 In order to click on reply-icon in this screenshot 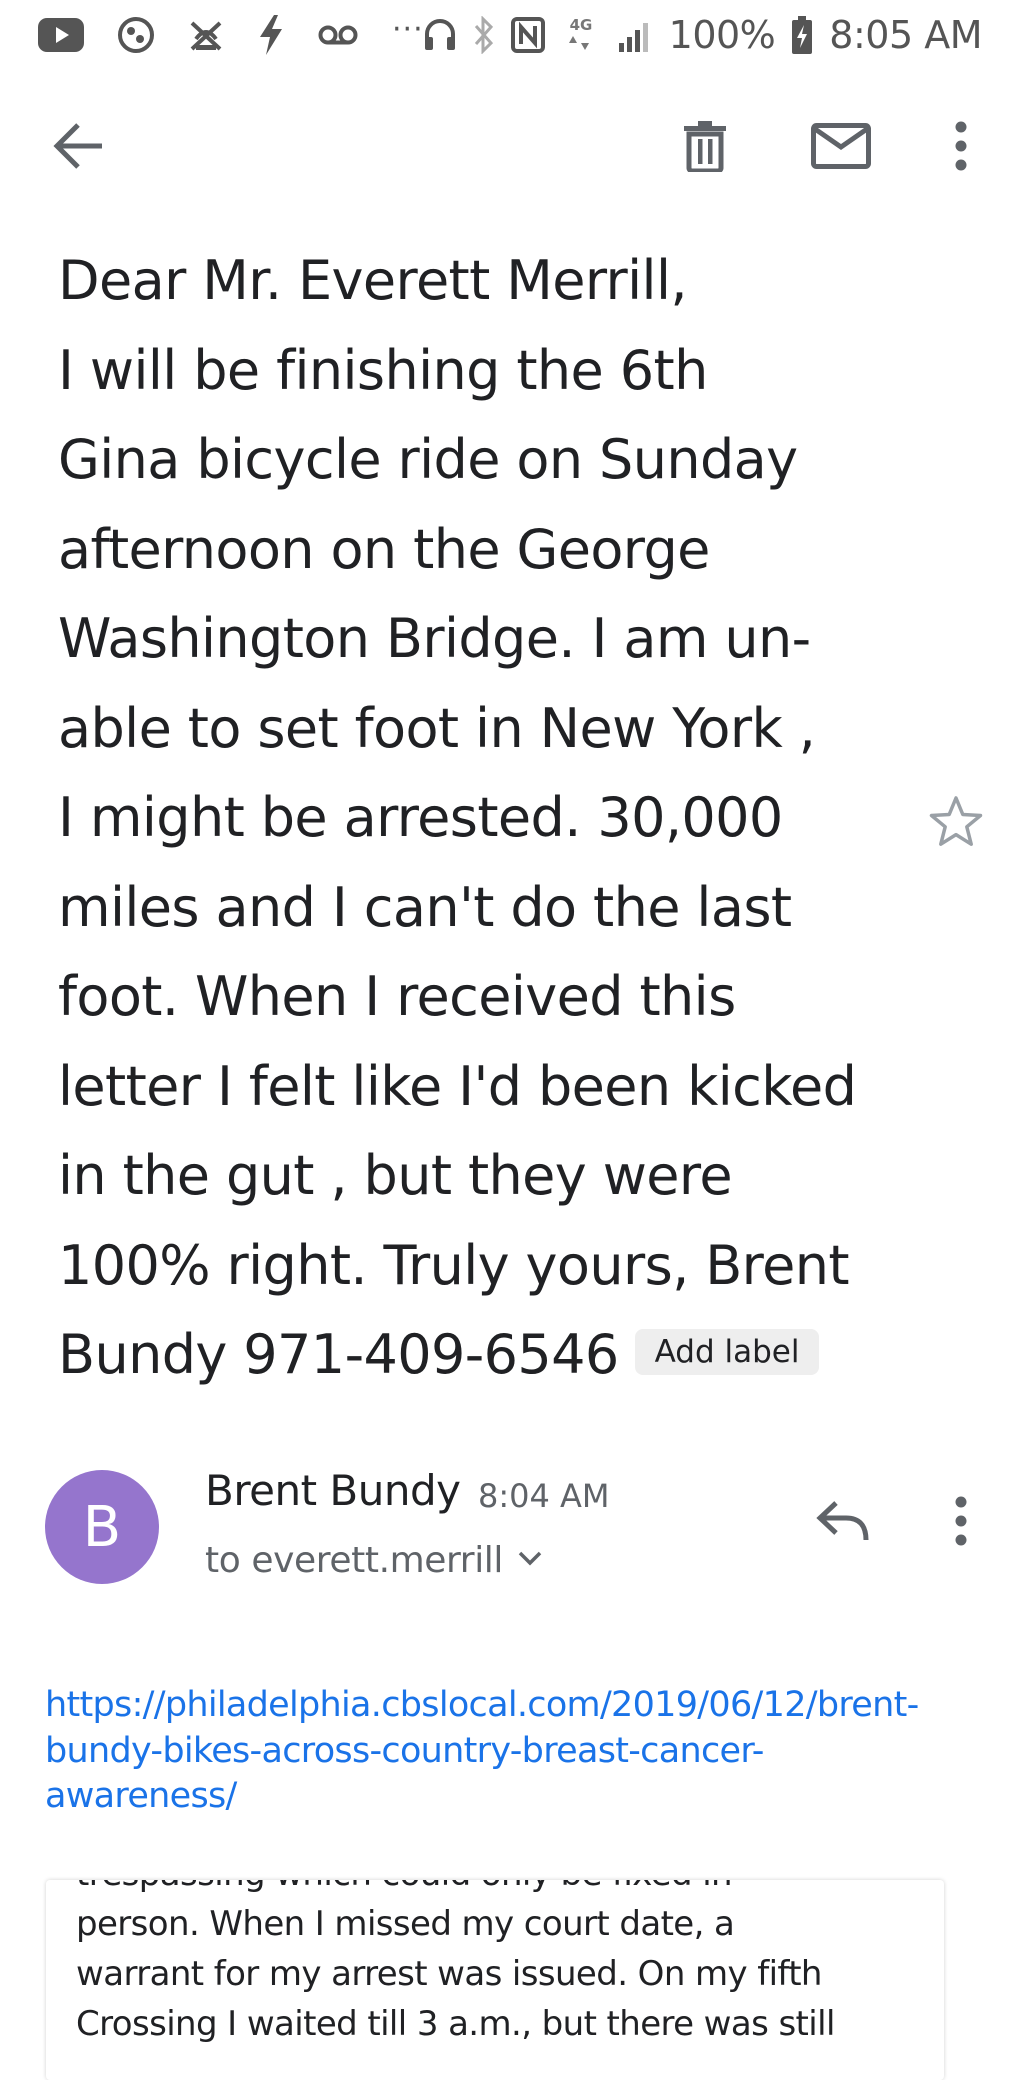, I will do `click(843, 1523)`.